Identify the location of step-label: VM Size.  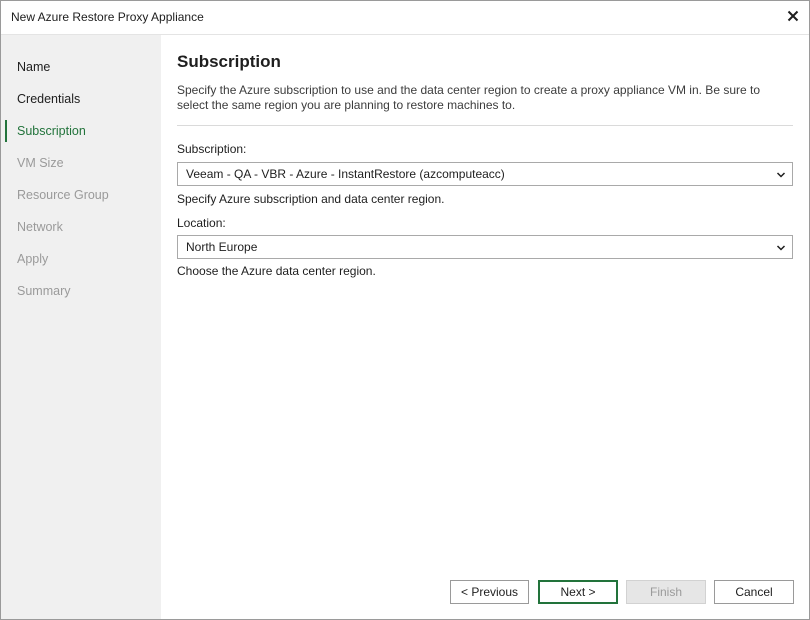
(40, 163).